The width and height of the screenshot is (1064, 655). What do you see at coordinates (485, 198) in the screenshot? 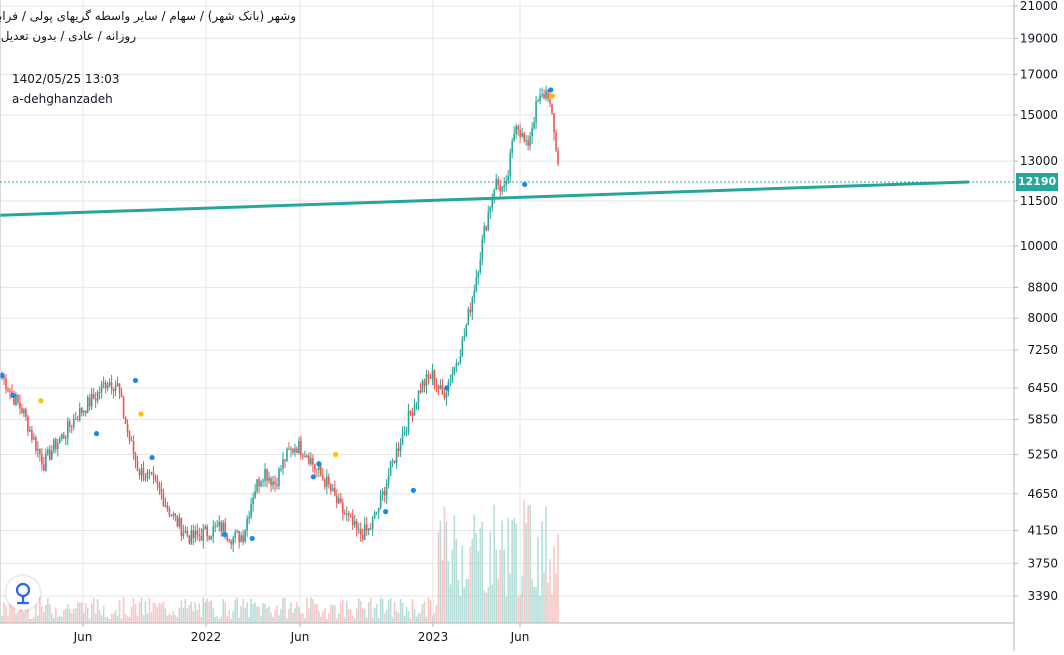
I see `trendline` at bounding box center [485, 198].